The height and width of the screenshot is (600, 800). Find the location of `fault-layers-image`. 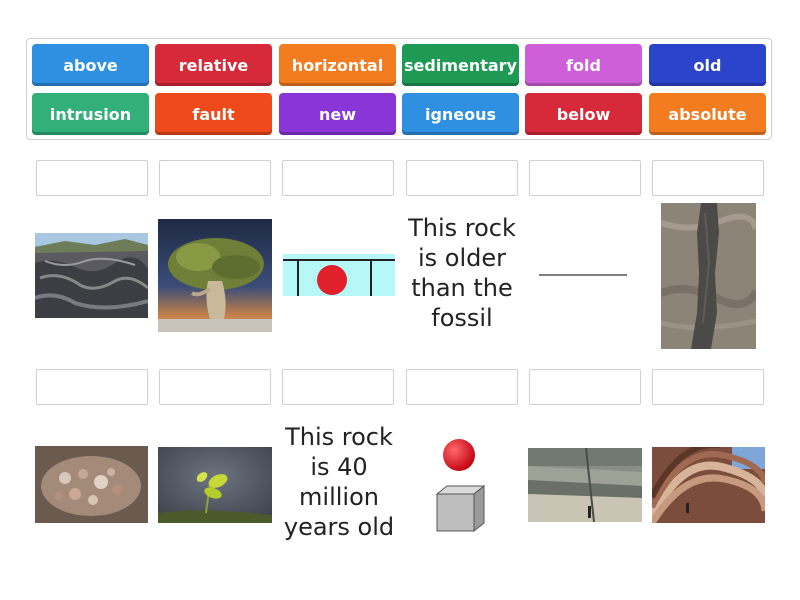

fault-layers-image is located at coordinates (585, 485).